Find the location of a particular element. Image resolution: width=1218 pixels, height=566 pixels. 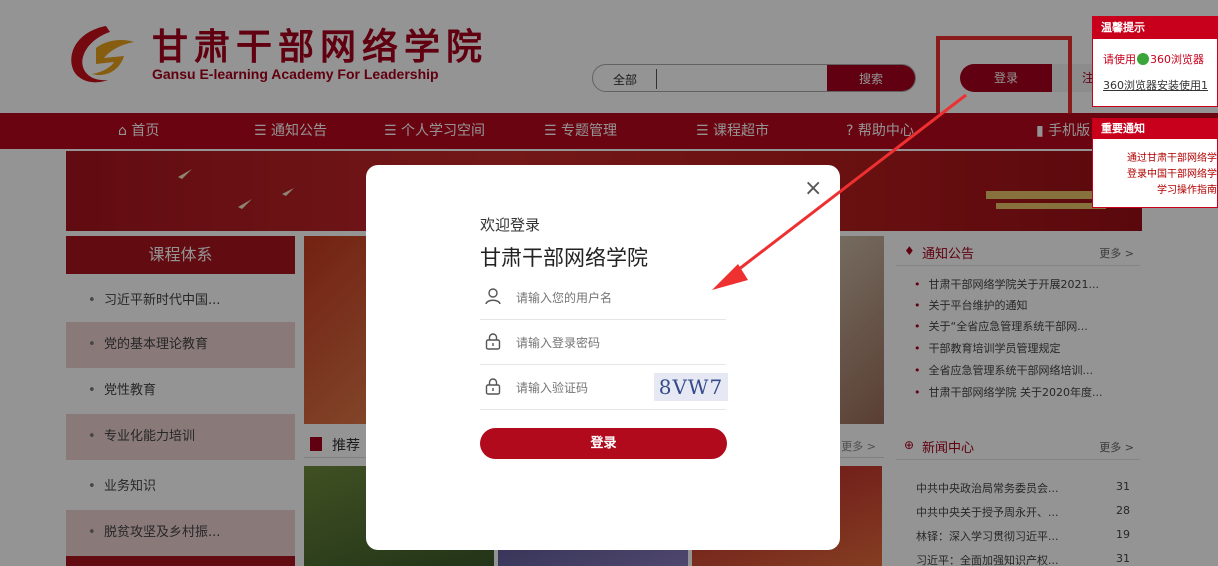

captcha-image: 8VW7 is located at coordinates (691, 387).